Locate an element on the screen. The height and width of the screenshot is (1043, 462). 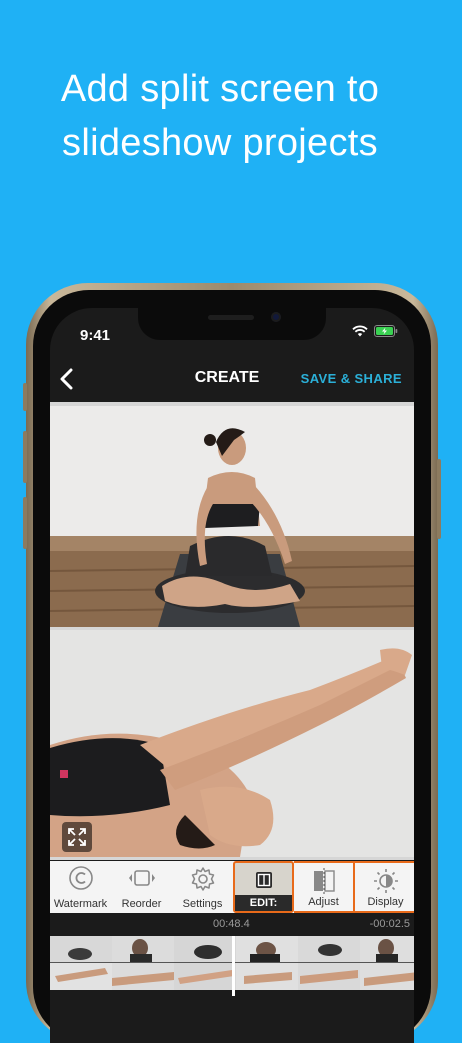
gear-icon is located at coordinates (202, 879).